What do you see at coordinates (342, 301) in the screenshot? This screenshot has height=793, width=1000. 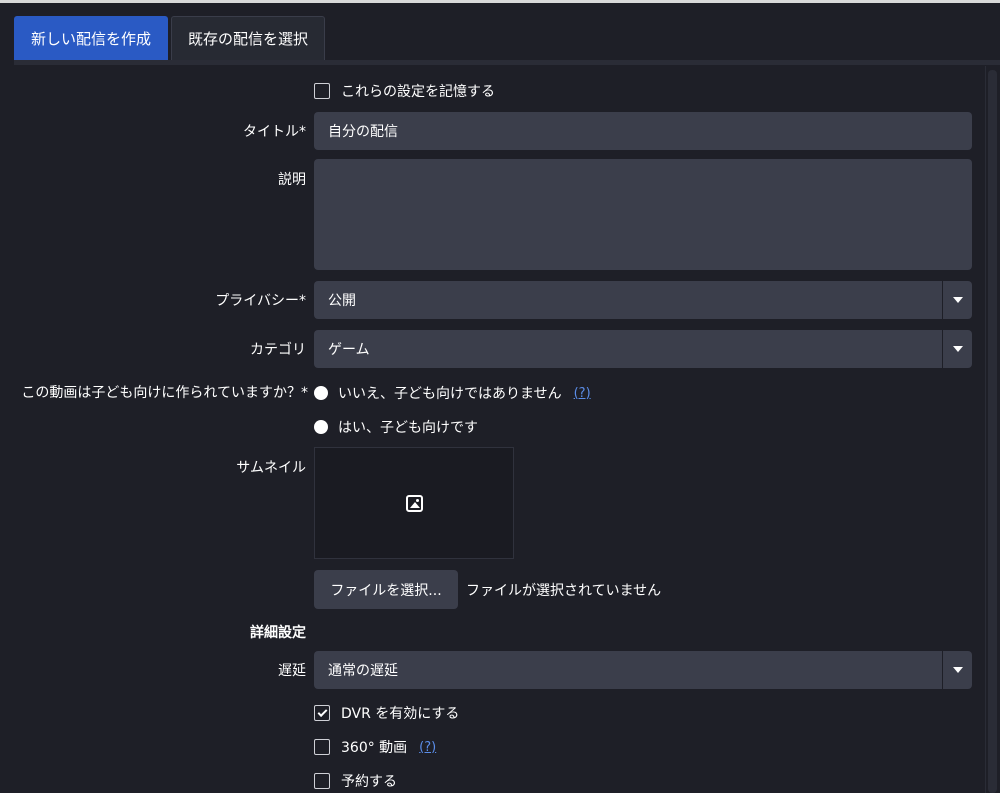 I see `privacy-select-value: 公開` at bounding box center [342, 301].